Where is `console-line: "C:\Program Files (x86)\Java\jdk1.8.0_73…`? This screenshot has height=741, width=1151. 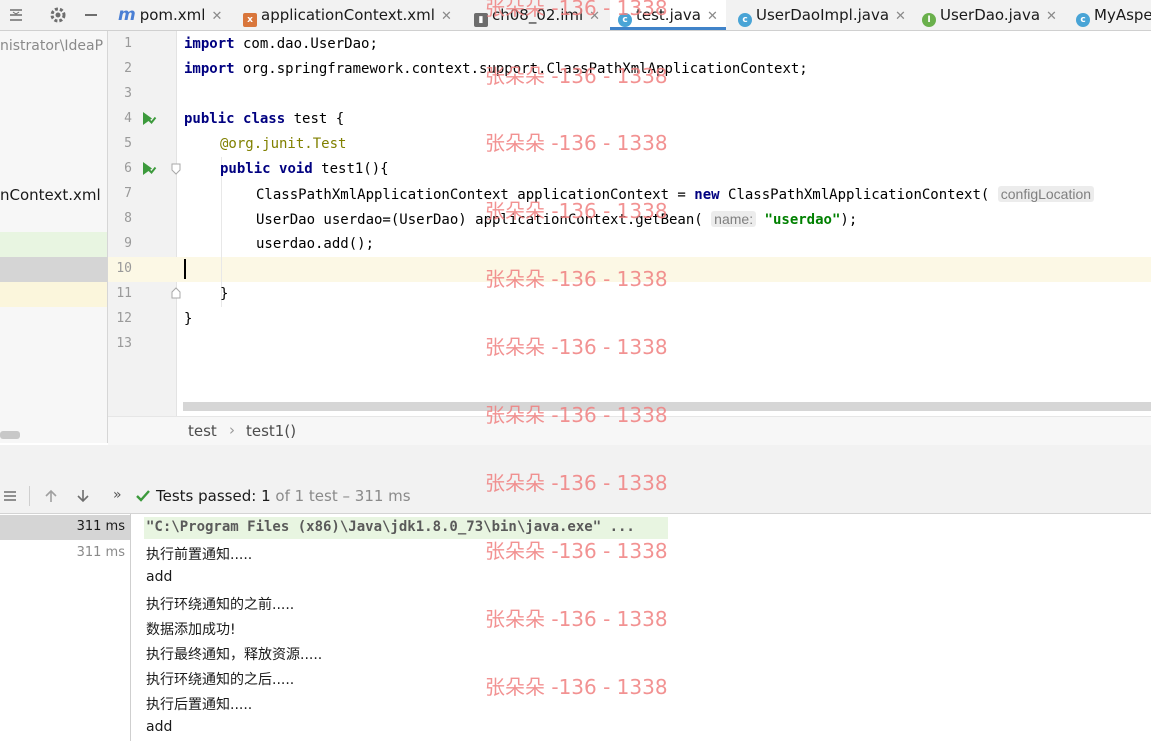
console-line: "C:\Program Files (x86)\Java\jdk1.8.0_73… is located at coordinates (390, 527).